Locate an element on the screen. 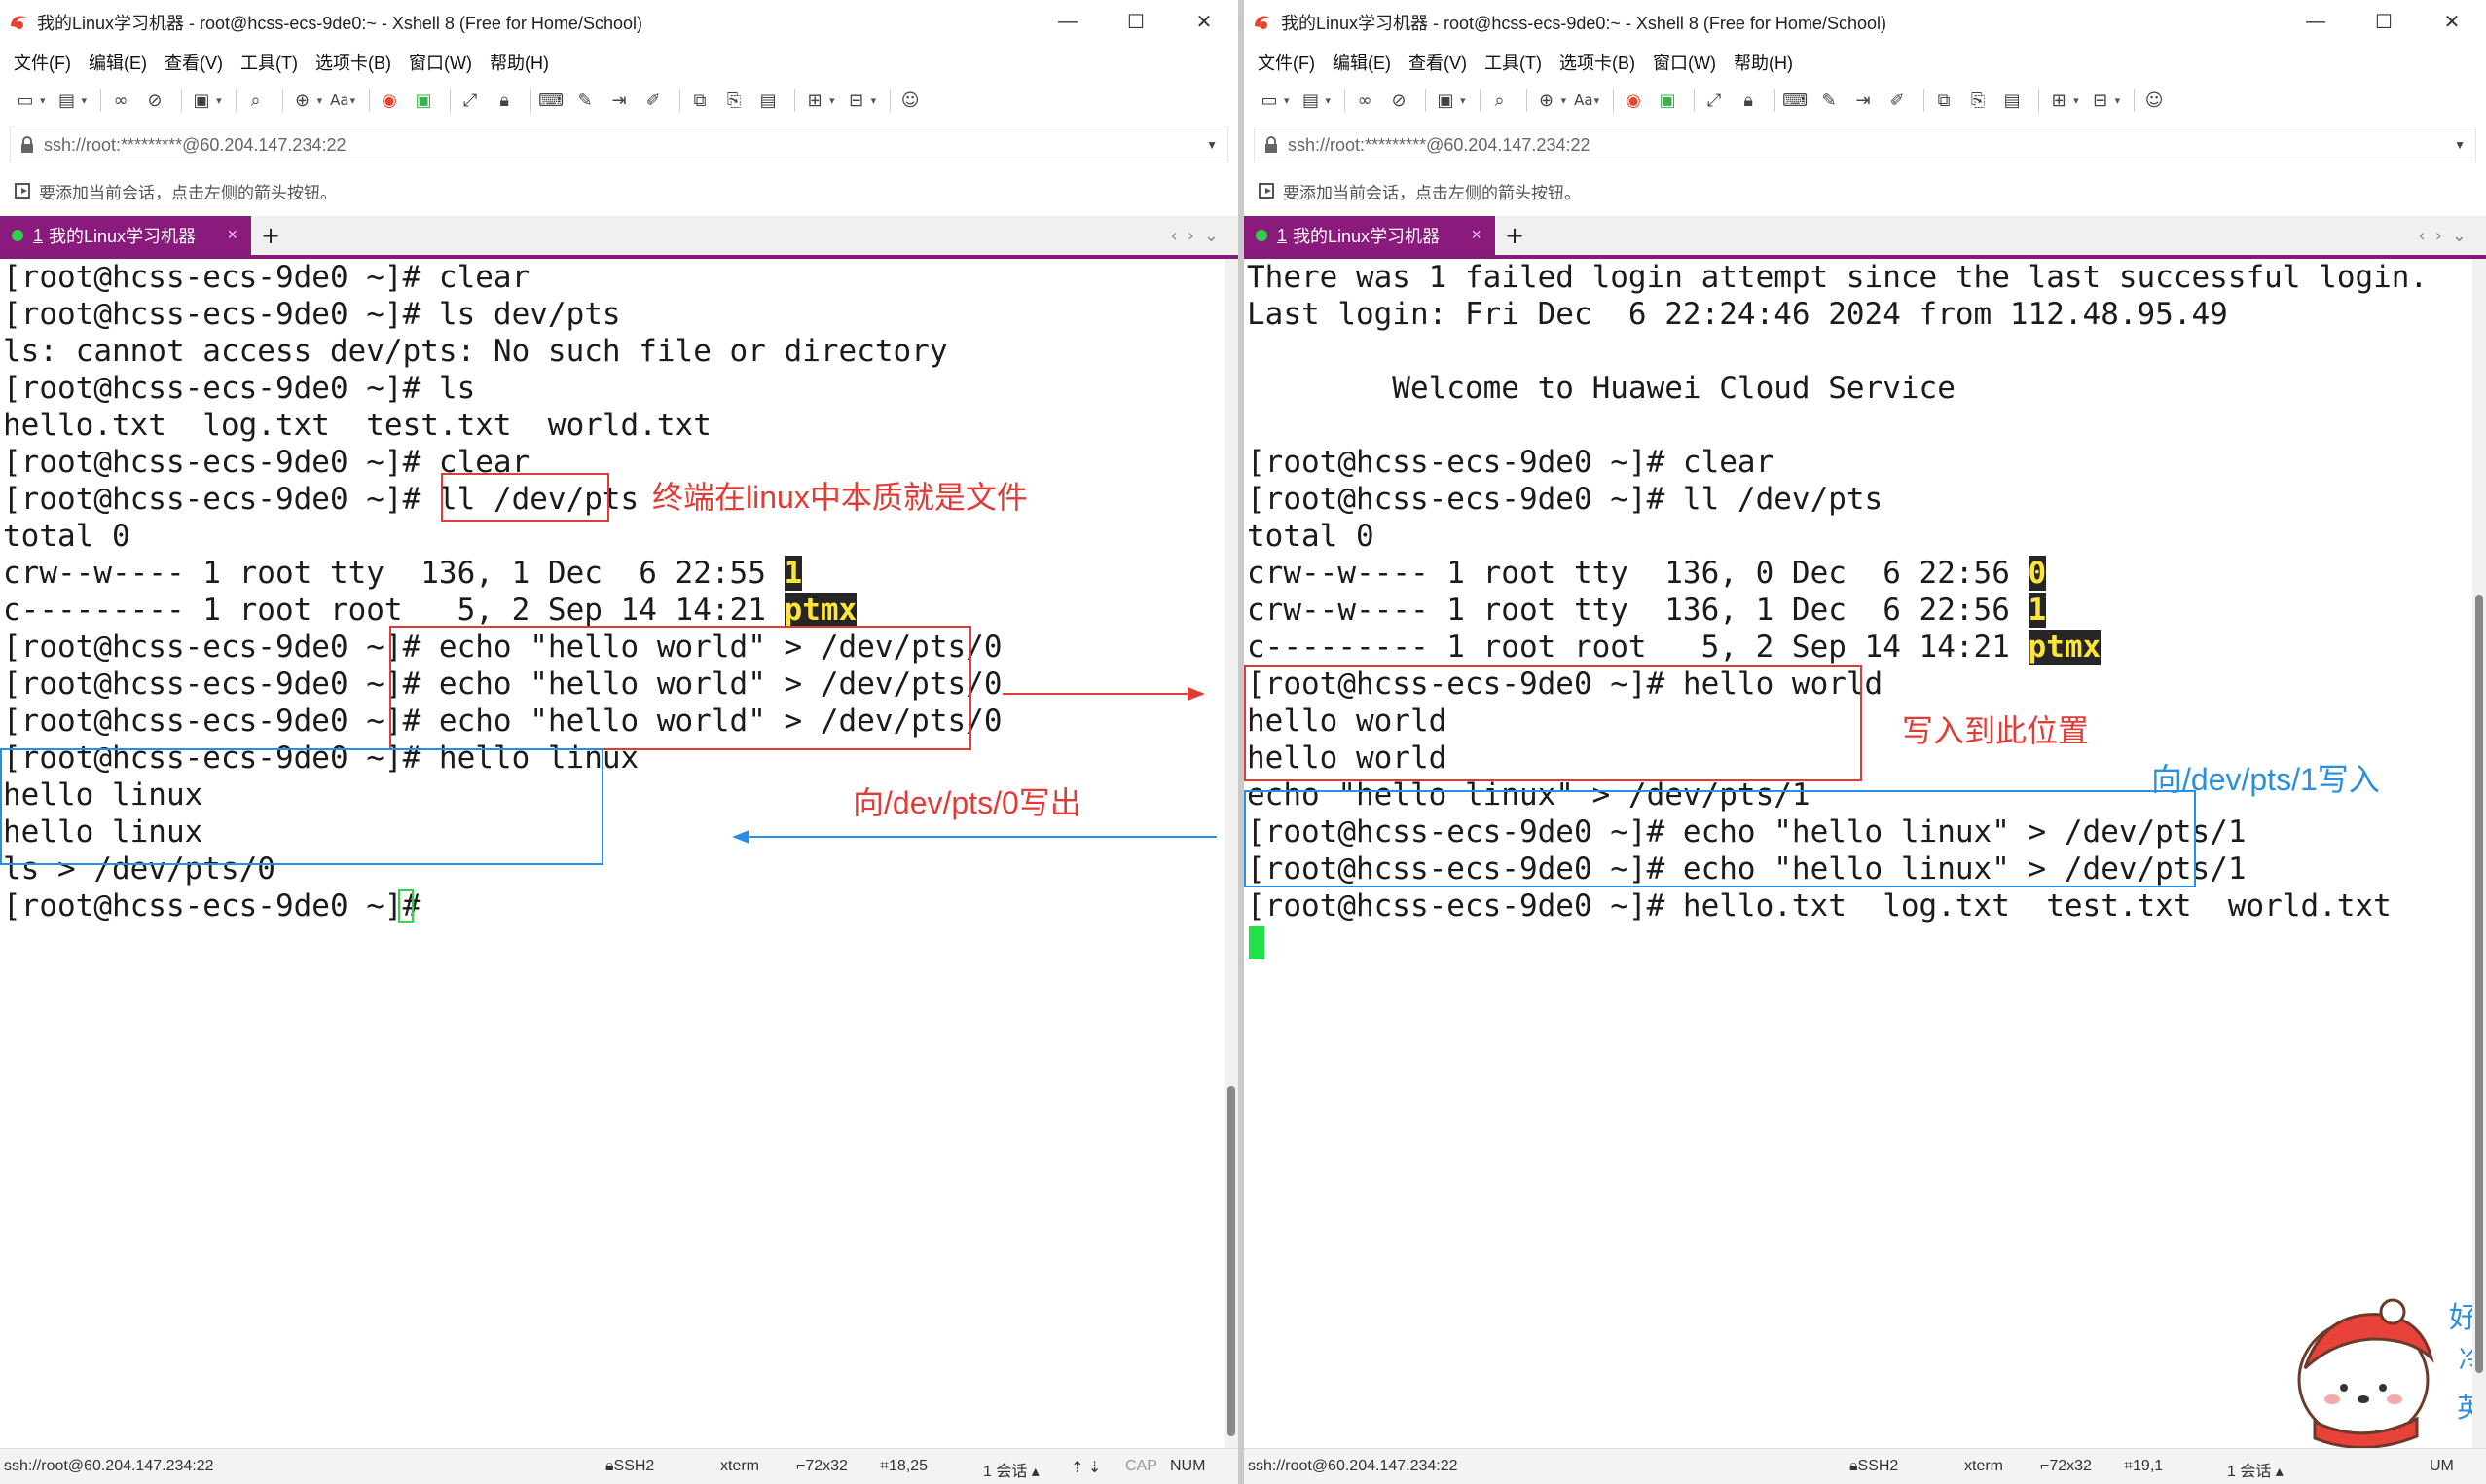 The height and width of the screenshot is (1484, 2486). tab-number: 1 is located at coordinates (39, 235).